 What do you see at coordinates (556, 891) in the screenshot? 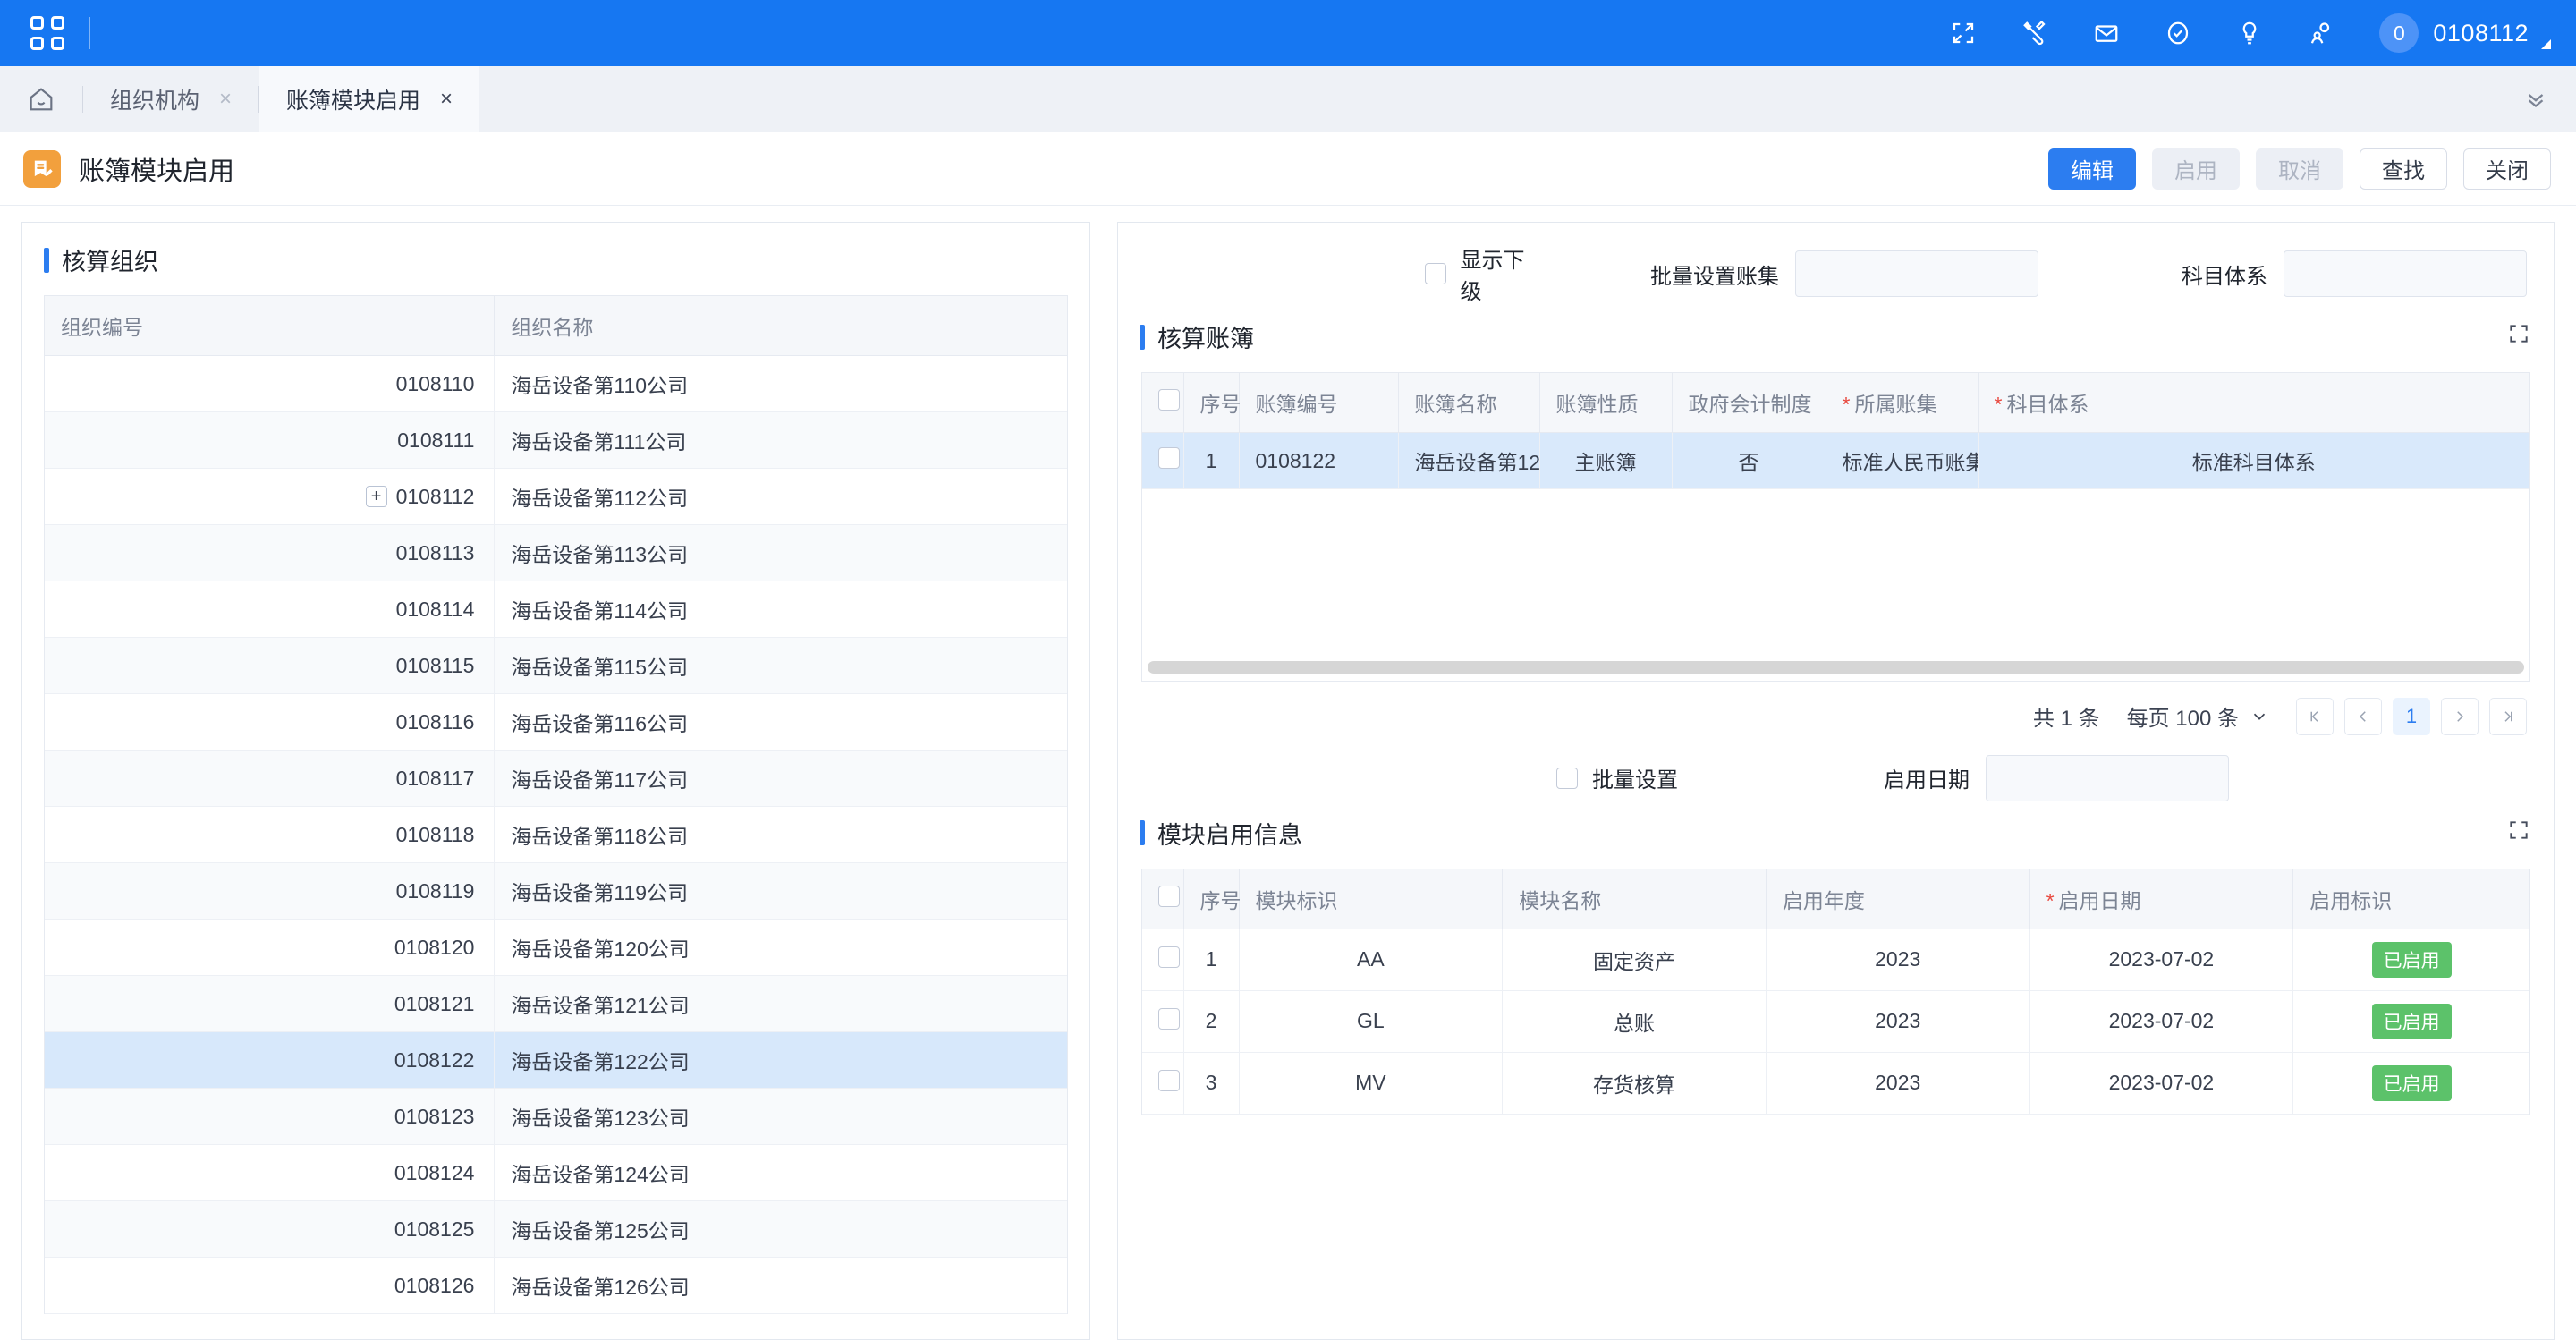
I see `table-row: 0108119 海岳设备第119公司` at bounding box center [556, 891].